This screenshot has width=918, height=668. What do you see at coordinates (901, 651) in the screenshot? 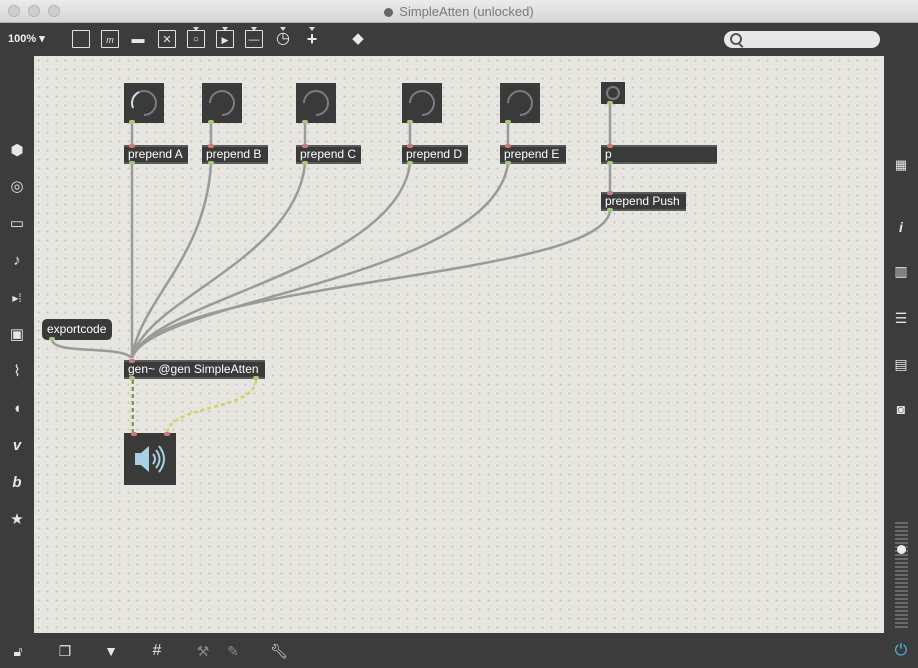
I see `power-icon: ⏻` at bounding box center [901, 651].